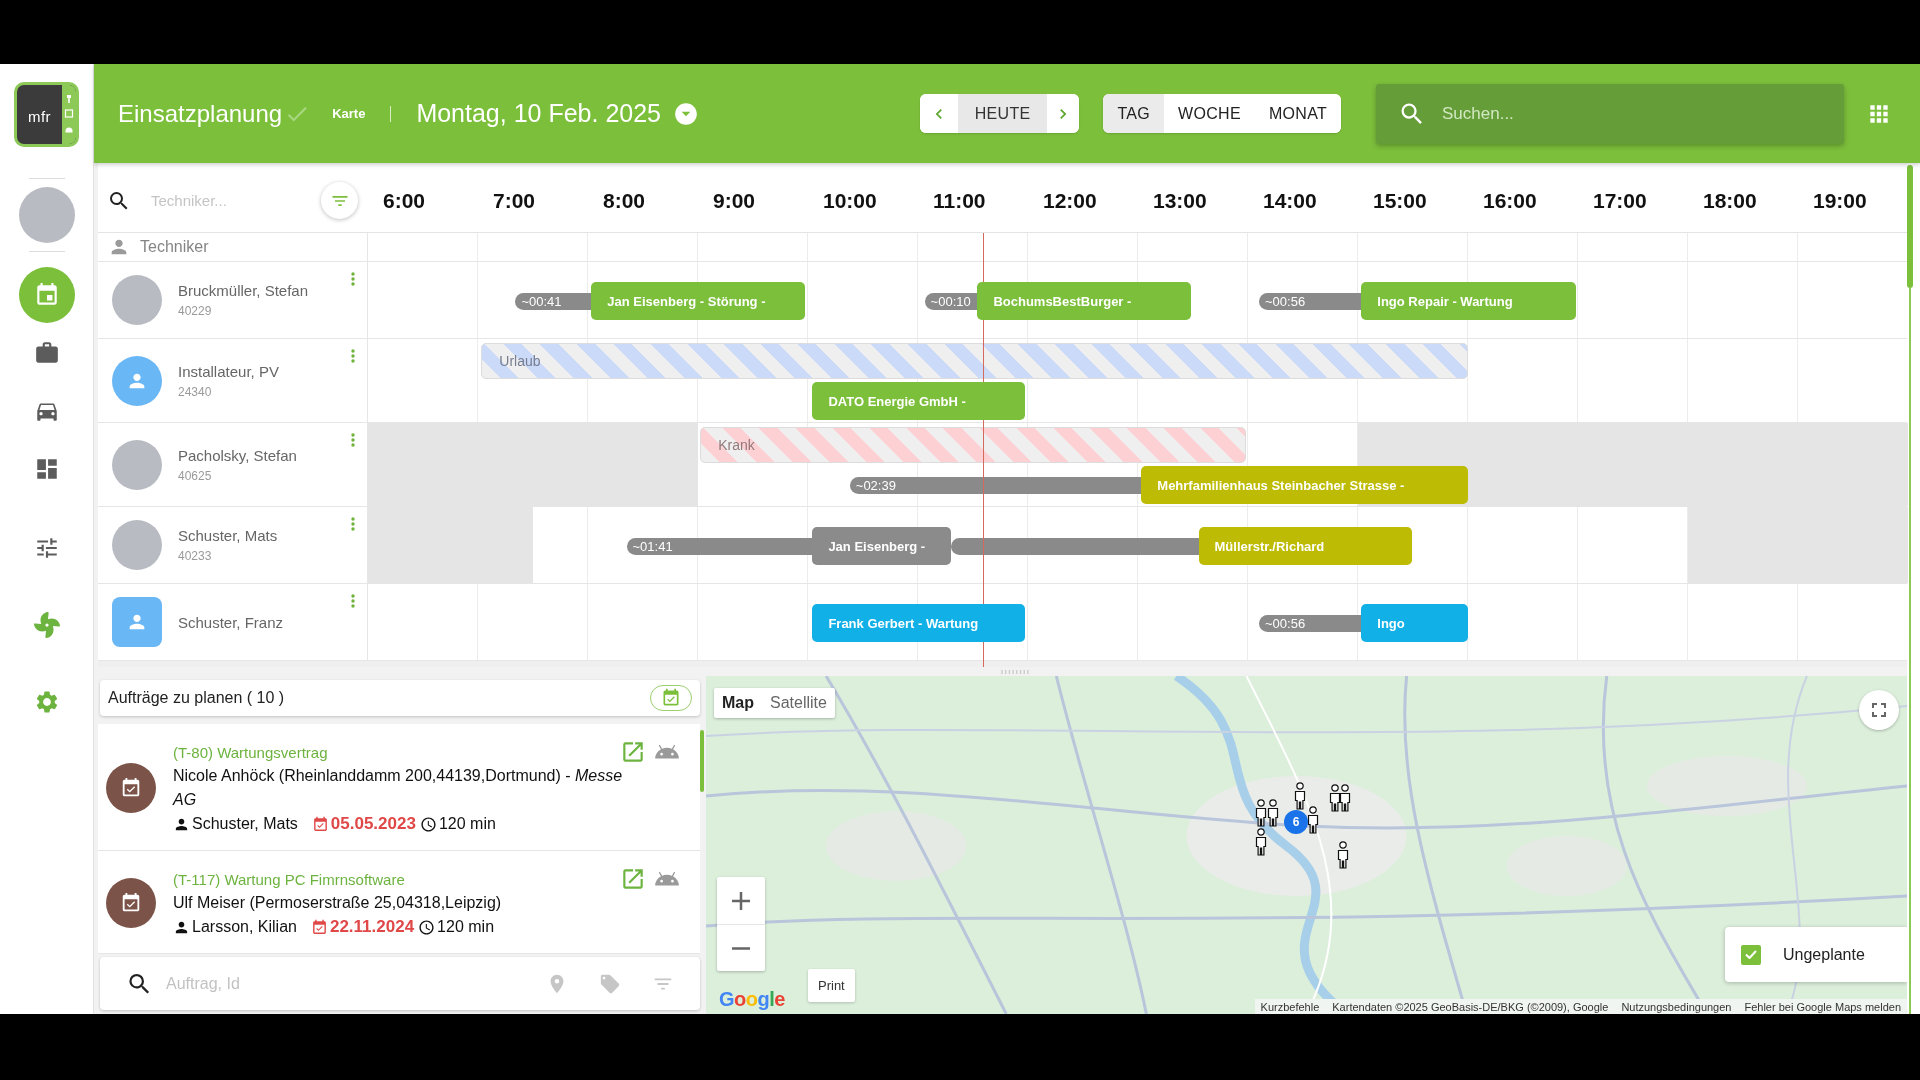 This screenshot has width=1920, height=1080. What do you see at coordinates (610, 983) in the screenshot?
I see `tag-icon` at bounding box center [610, 983].